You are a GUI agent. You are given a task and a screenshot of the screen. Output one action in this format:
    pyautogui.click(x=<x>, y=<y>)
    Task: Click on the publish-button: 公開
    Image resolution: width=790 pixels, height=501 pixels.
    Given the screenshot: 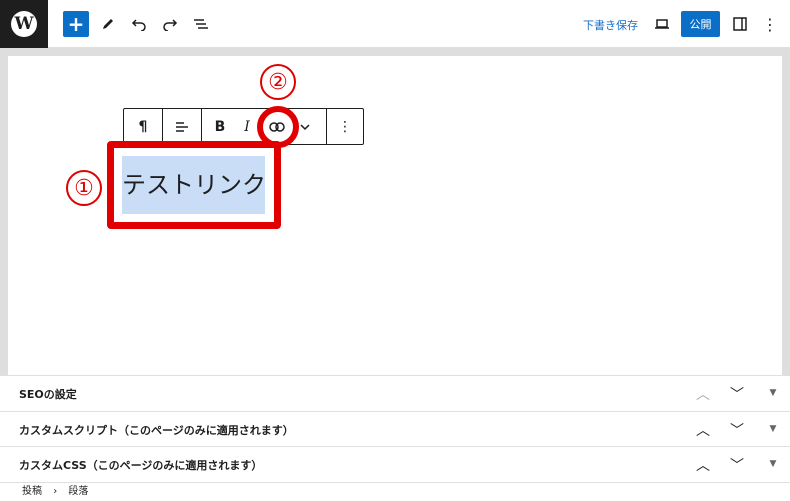 What is the action you would take?
    pyautogui.click(x=700, y=24)
    